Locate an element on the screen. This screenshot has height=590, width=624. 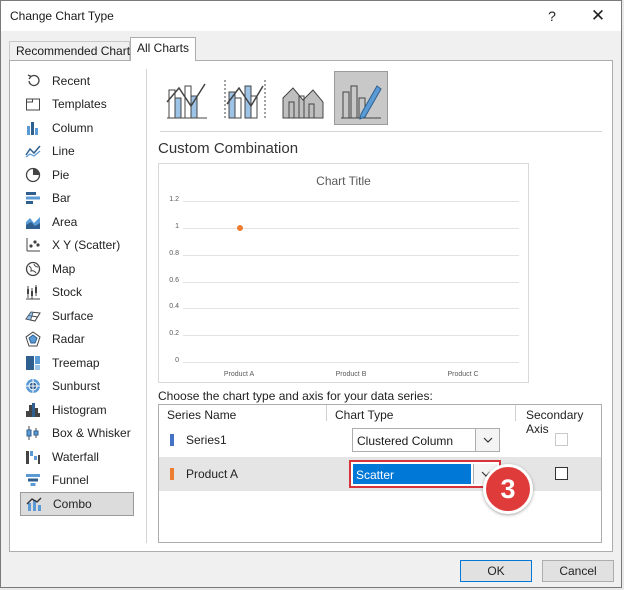
subtype-stacked-area-clustered-column is located at coordinates (303, 98).